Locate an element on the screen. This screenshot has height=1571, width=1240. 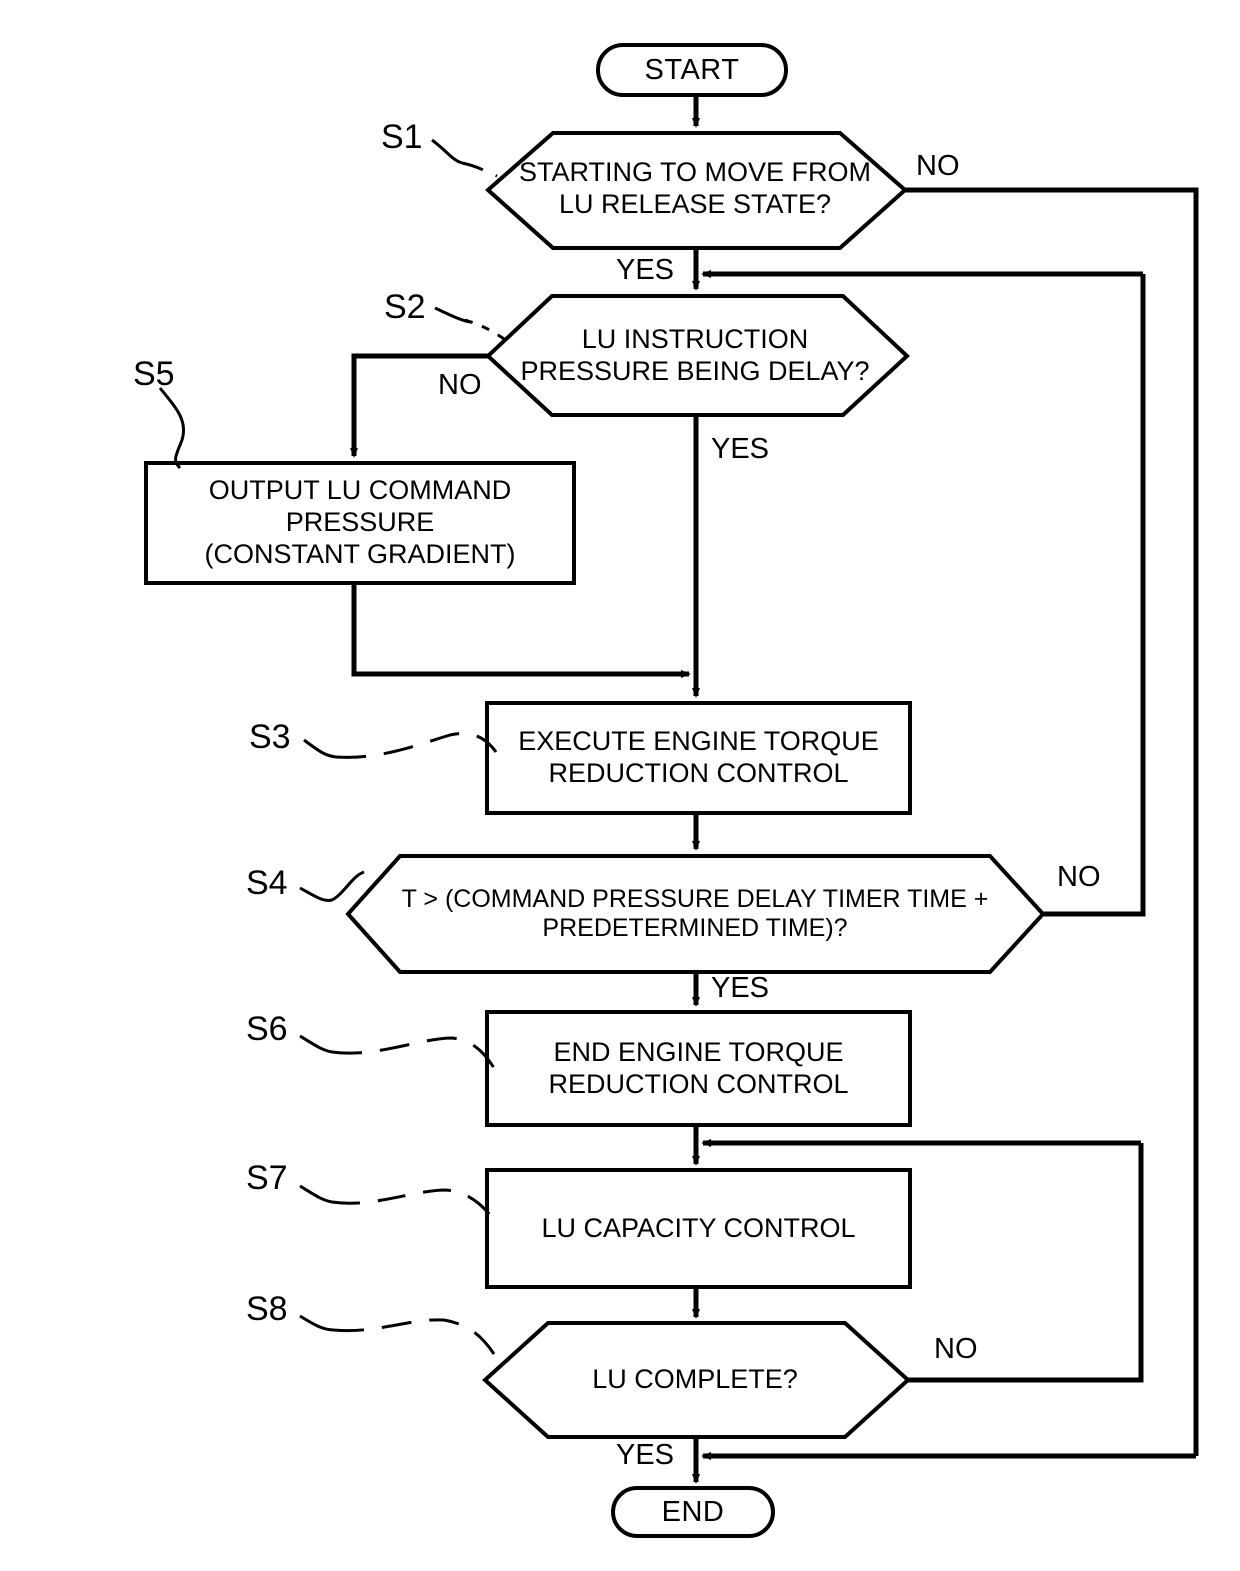
step-label-s2: S2 is located at coordinates (405, 307).